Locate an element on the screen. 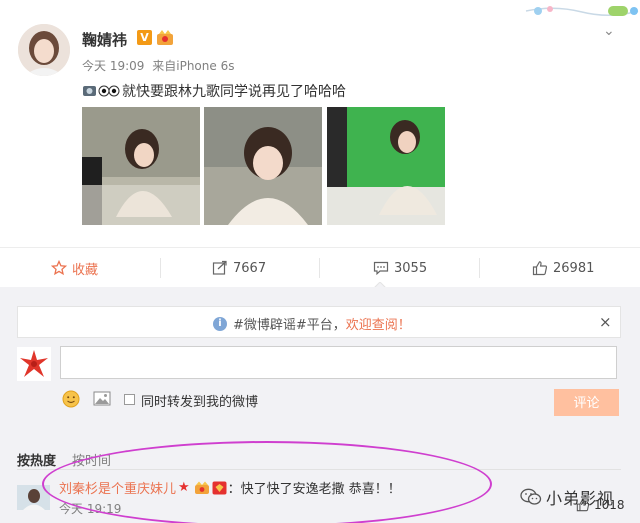  rumor-notice-bar: i #微博辟谣#平台， 欢迎查阅！ × is located at coordinates (319, 322).